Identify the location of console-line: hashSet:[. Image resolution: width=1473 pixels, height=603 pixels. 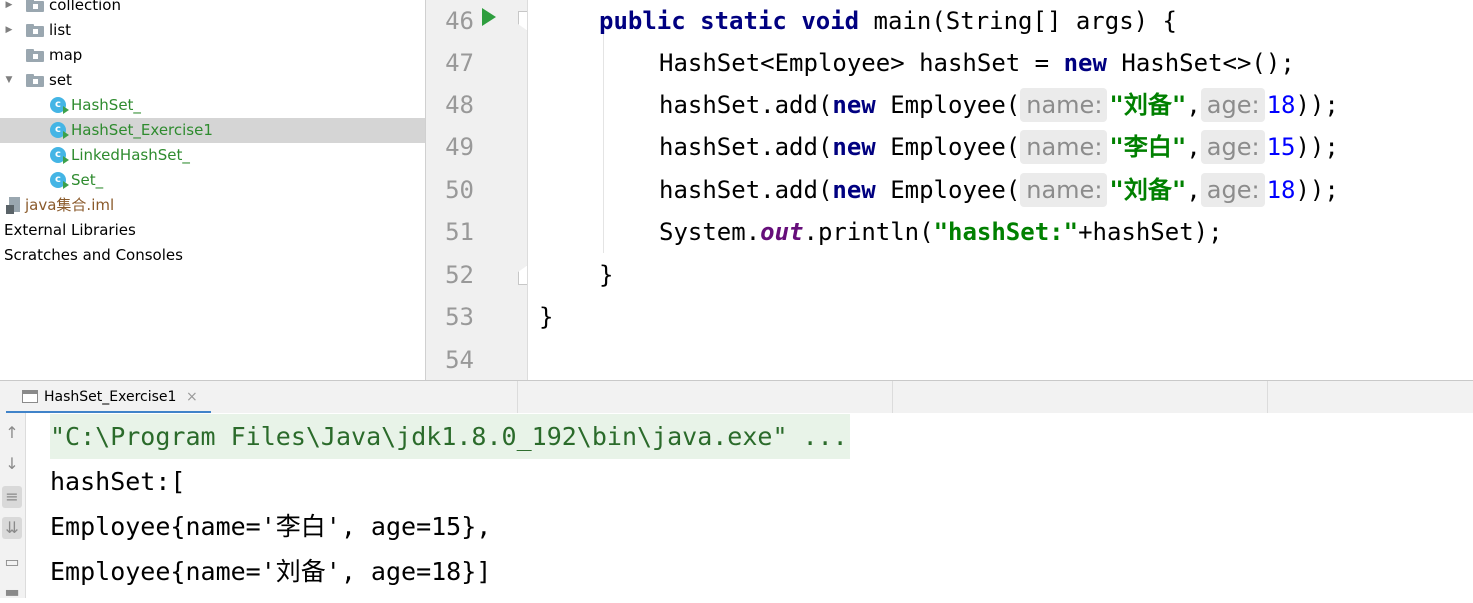
(118, 481).